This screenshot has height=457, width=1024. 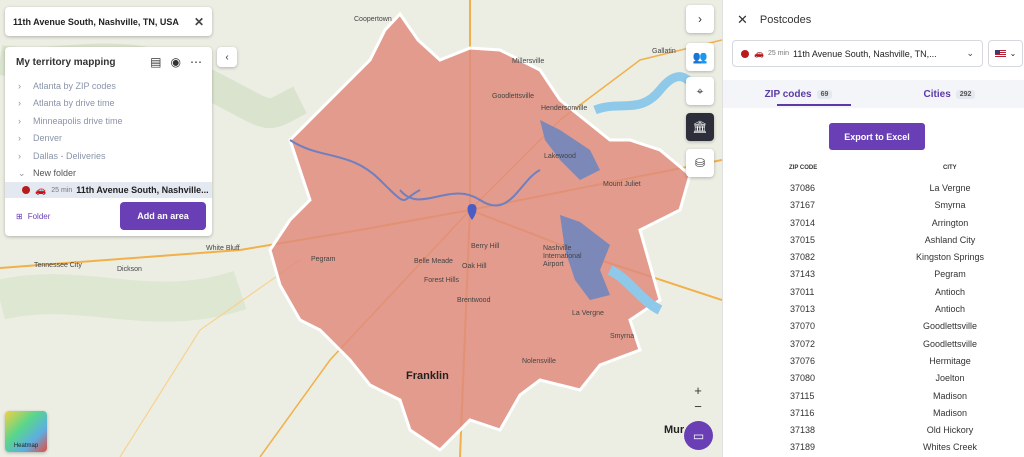 What do you see at coordinates (873, 381) in the screenshot?
I see `table-row: 37080 Joelton` at bounding box center [873, 381].